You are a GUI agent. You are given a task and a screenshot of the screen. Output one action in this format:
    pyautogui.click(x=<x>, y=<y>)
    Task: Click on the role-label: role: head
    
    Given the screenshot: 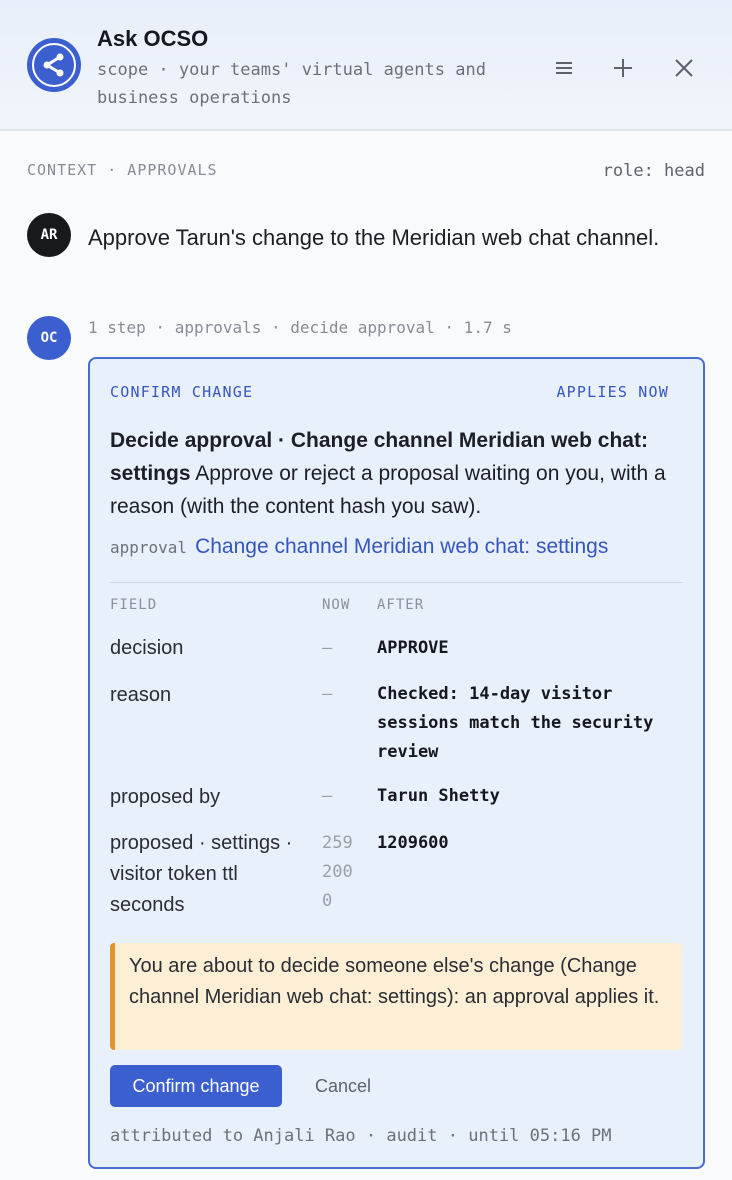 What is the action you would take?
    pyautogui.click(x=653, y=171)
    